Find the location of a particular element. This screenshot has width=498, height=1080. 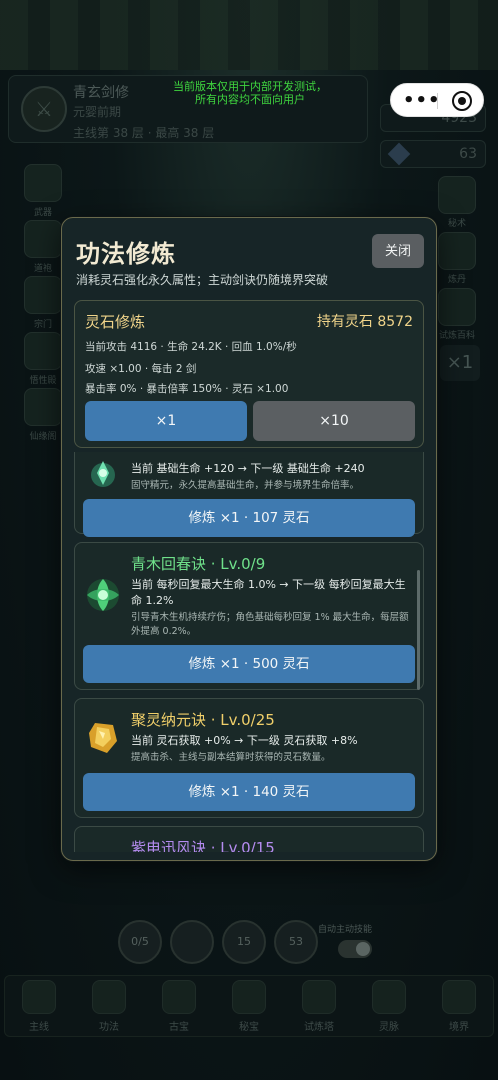

technique-title: 聚灵纳元诀 · Lv.0/25 is located at coordinates (203, 720).